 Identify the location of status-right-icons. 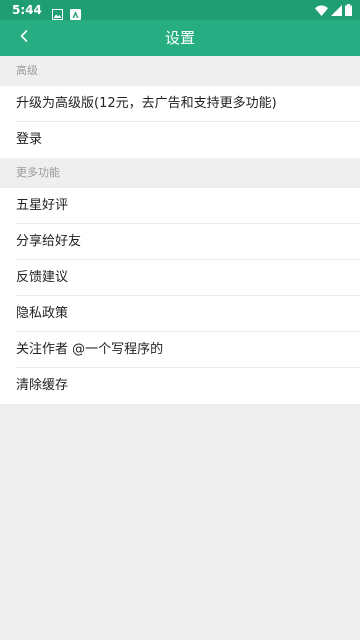
(333, 10).